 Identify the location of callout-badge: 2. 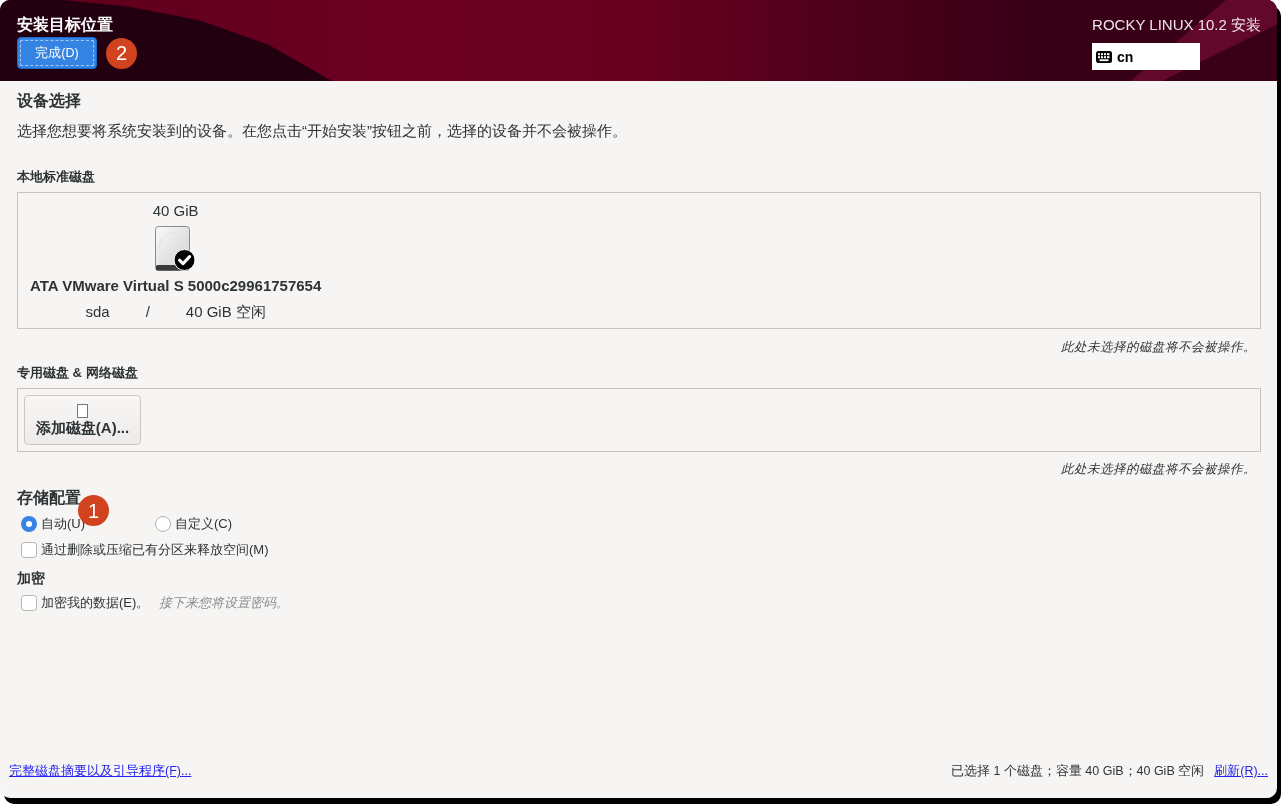
(121, 53).